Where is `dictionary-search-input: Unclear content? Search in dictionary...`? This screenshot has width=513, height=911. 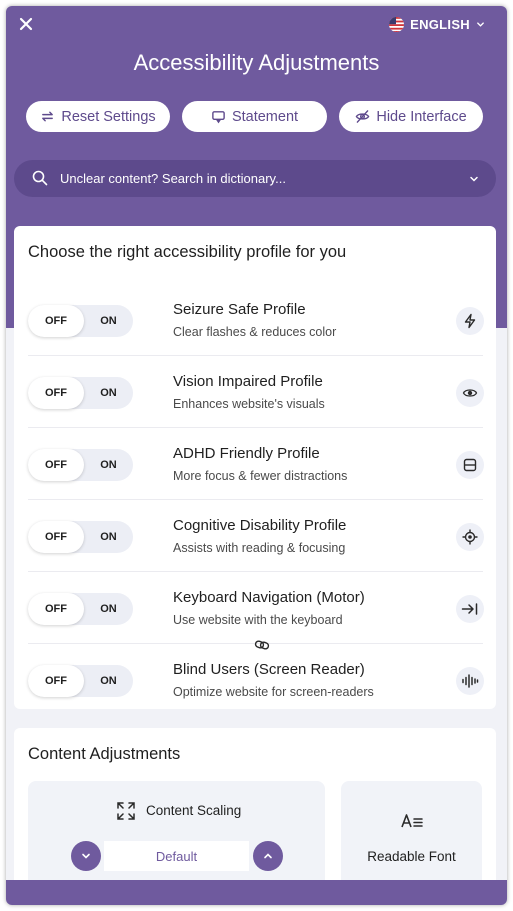
dictionary-search-input: Unclear content? Search in dictionary... is located at coordinates (255, 178).